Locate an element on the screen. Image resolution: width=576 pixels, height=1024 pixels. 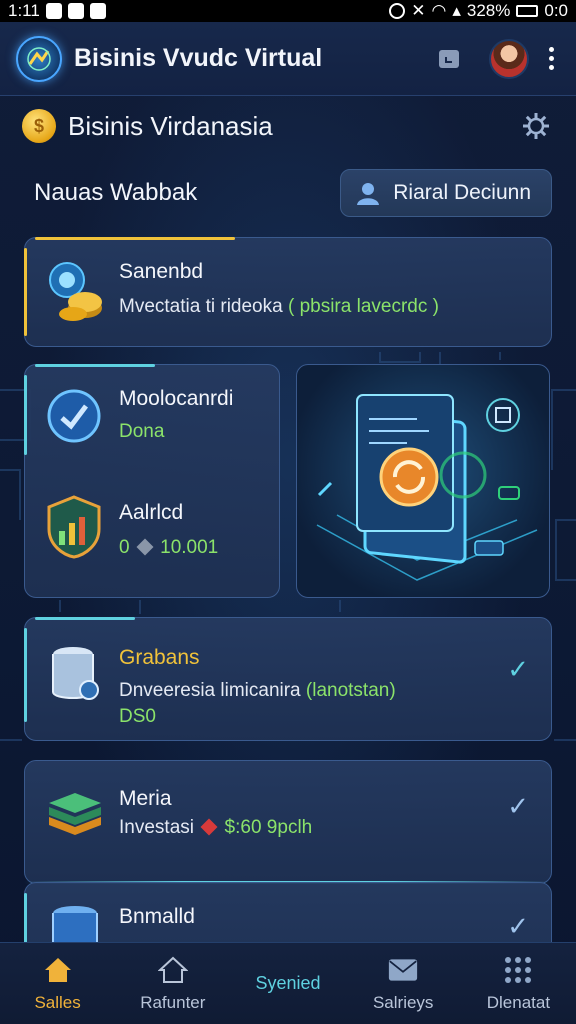
card-investment: Meria Investasi $:60 9pclh ✓ is located at coordinates (288, 822).